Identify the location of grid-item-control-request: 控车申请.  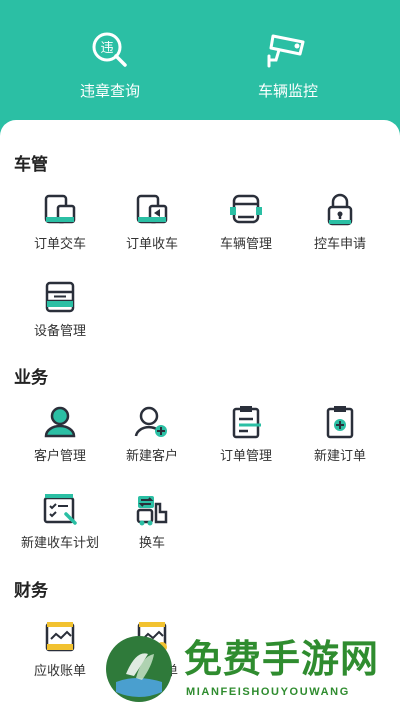
(340, 222).